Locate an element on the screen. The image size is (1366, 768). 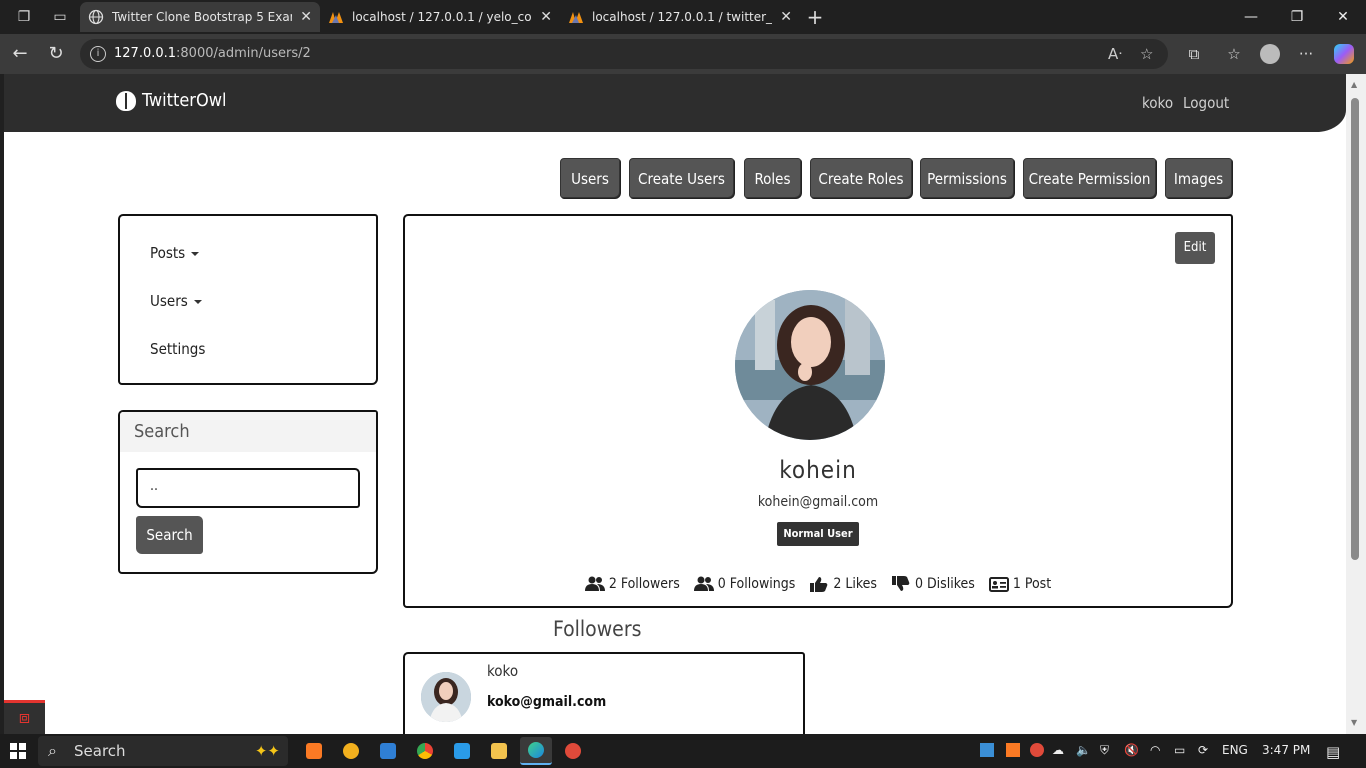
sidebar-menu: Posts Users Settings is located at coordinates (248, 299).